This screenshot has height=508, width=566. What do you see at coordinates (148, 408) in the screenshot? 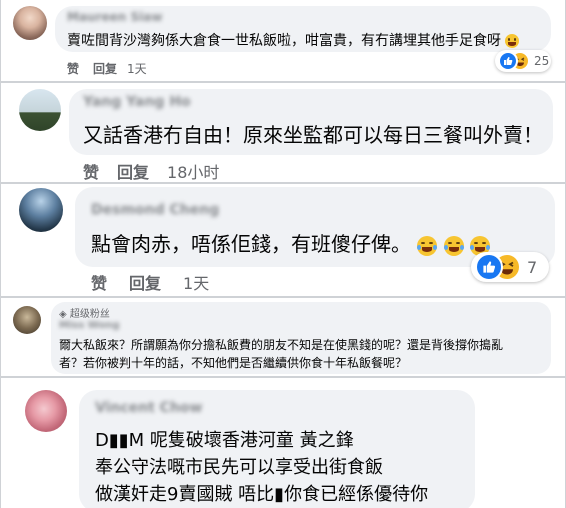
I see `comment-author: Vincent Chow` at bounding box center [148, 408].